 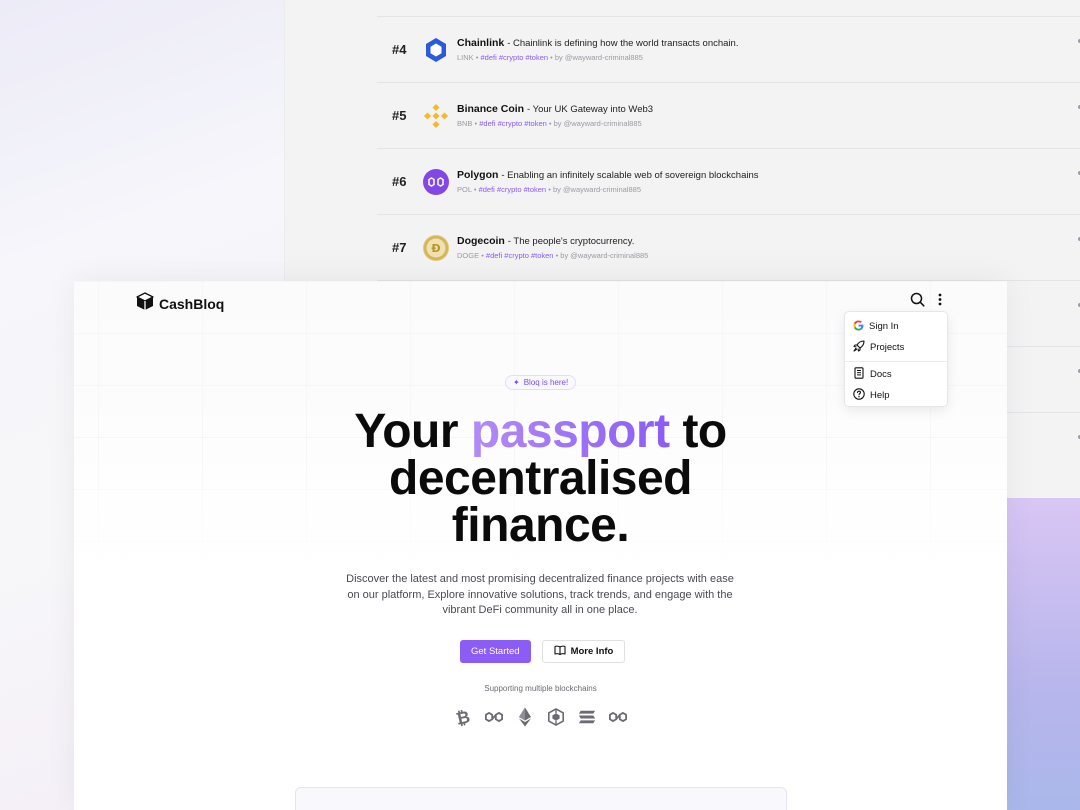 I want to click on cta-group: Get Started More Info, so click(x=543, y=651).